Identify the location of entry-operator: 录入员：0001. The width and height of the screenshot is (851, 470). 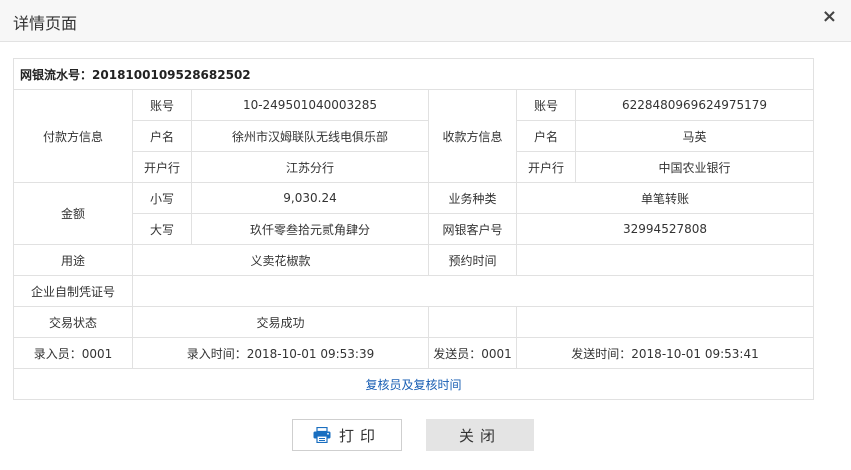
(73, 353).